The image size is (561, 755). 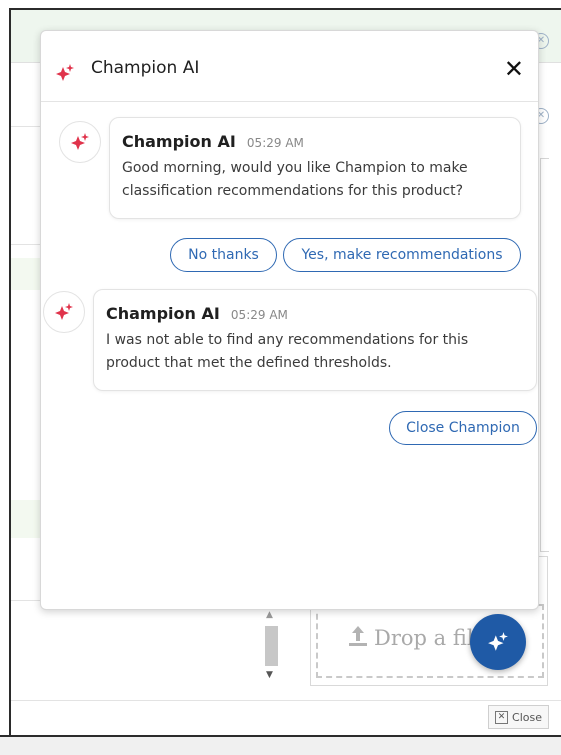 What do you see at coordinates (402, 255) in the screenshot?
I see `make-recommendations-button: Yes, make recommendations` at bounding box center [402, 255].